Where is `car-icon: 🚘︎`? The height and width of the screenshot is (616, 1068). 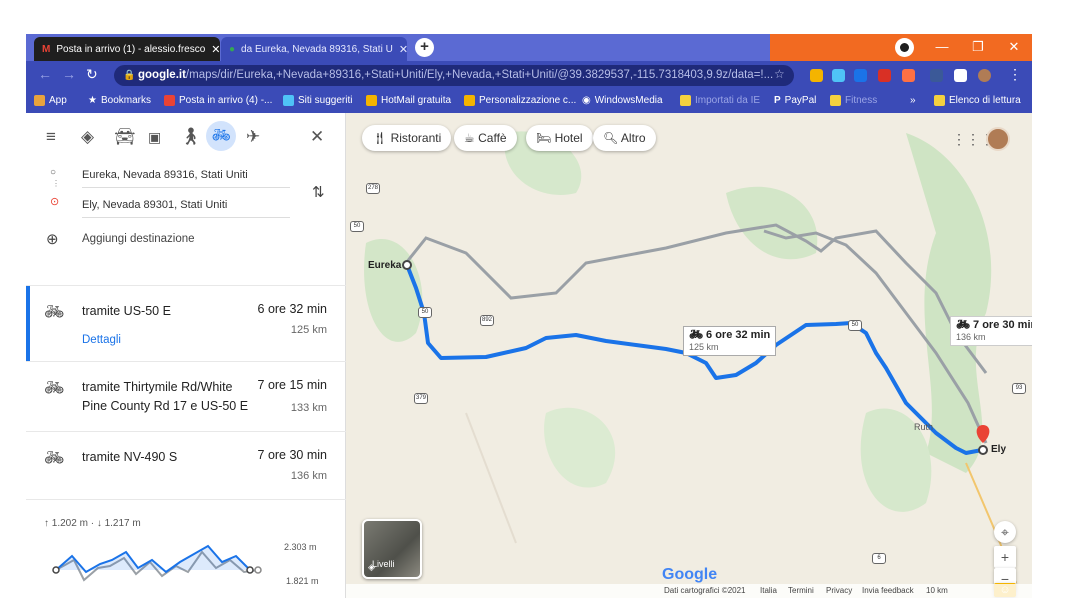 car-icon: 🚘︎ is located at coordinates (125, 137).